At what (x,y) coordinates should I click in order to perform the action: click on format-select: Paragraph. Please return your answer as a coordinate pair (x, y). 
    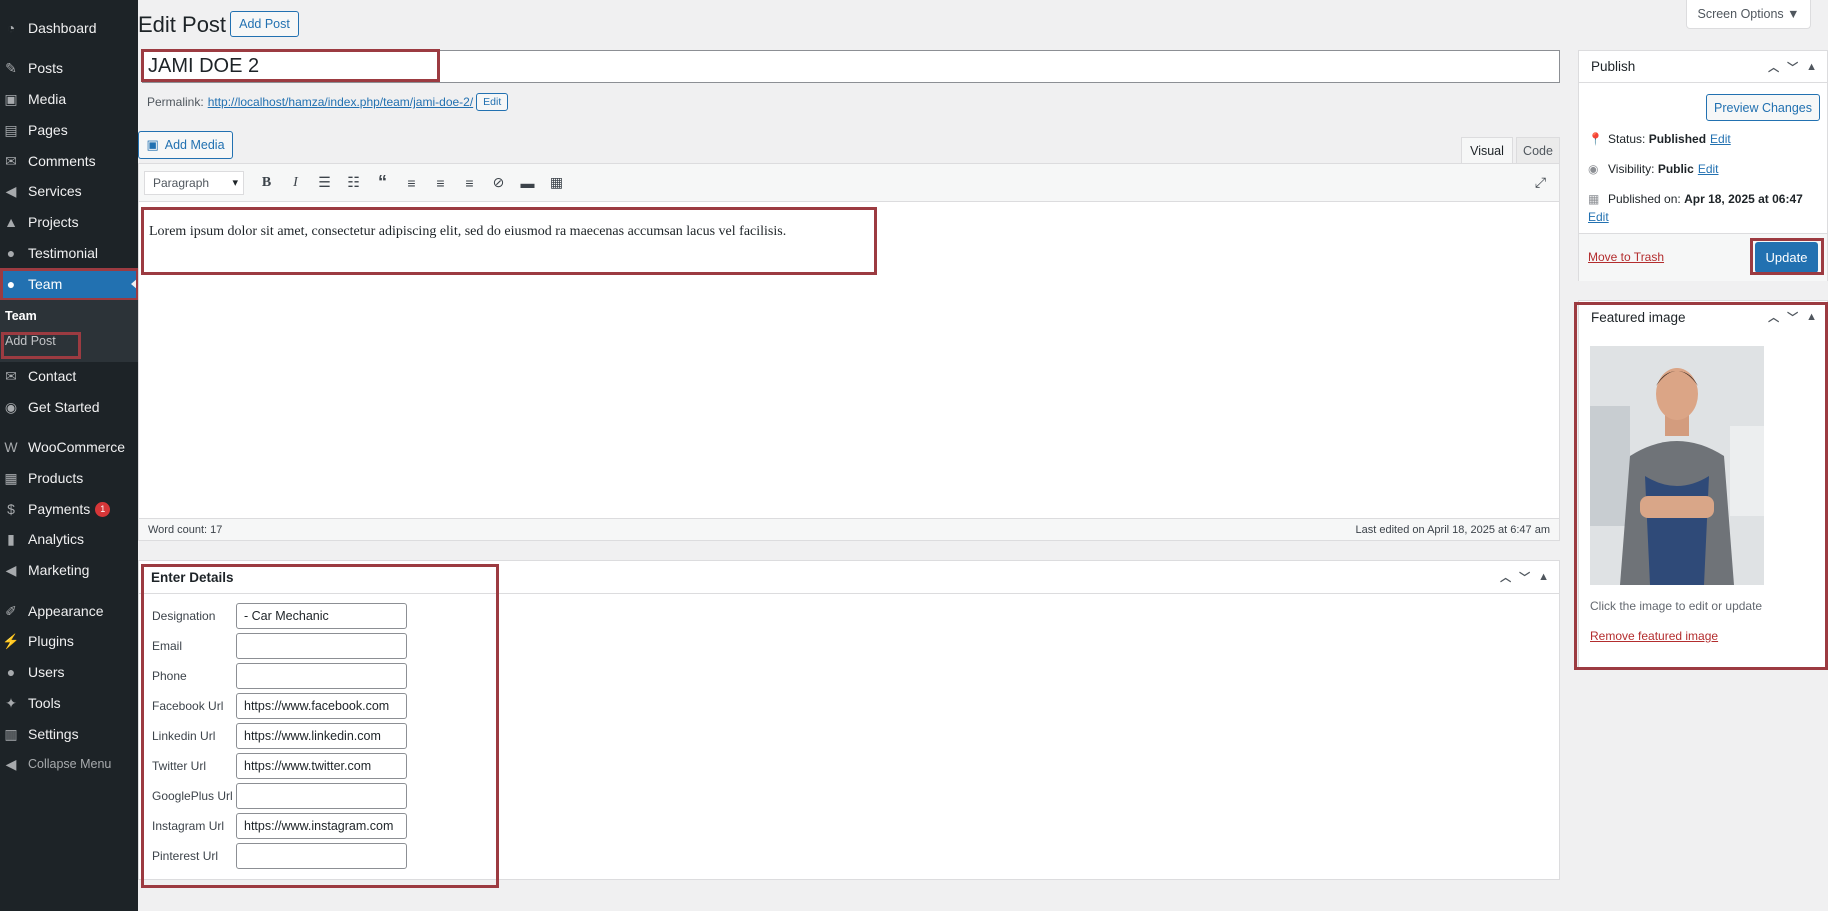
    Looking at the image, I should click on (194, 182).